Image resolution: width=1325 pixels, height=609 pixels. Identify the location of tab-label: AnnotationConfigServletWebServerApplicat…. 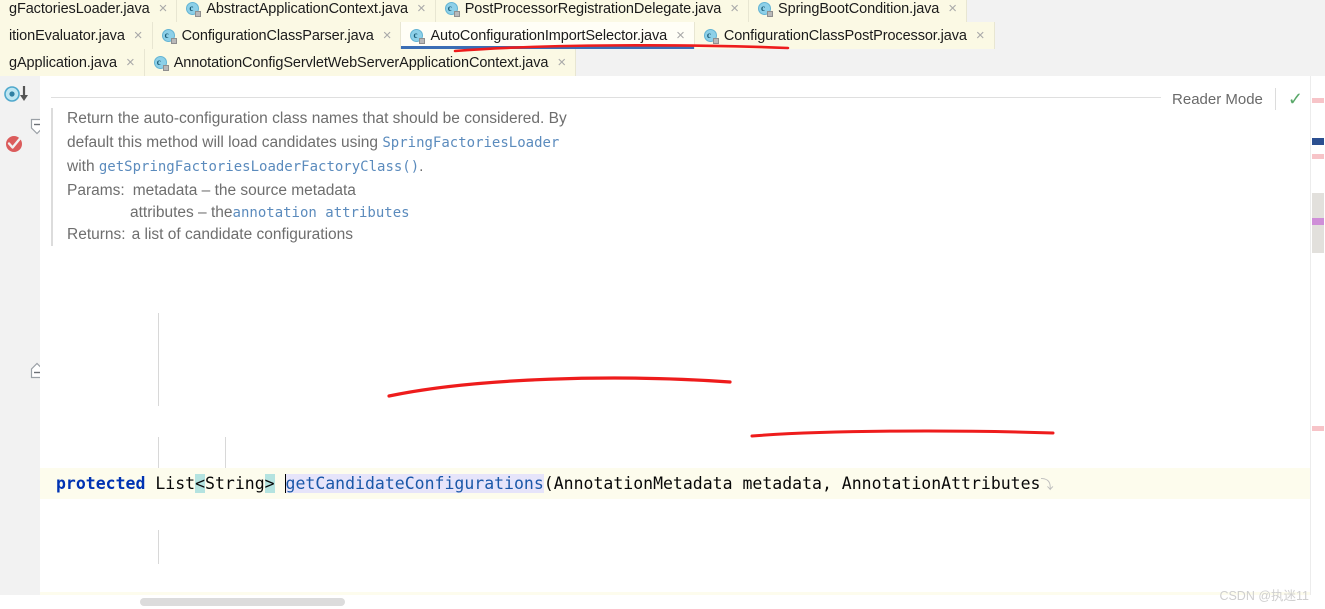
(361, 62).